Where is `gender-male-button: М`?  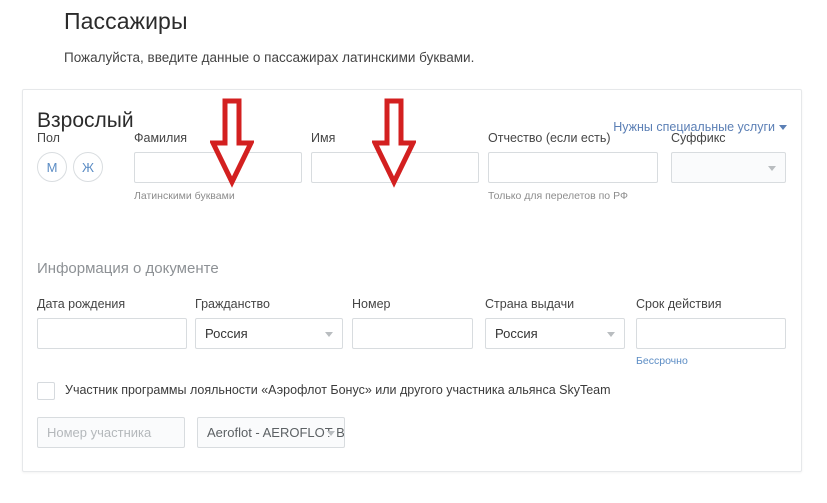
gender-male-button: М is located at coordinates (52, 167).